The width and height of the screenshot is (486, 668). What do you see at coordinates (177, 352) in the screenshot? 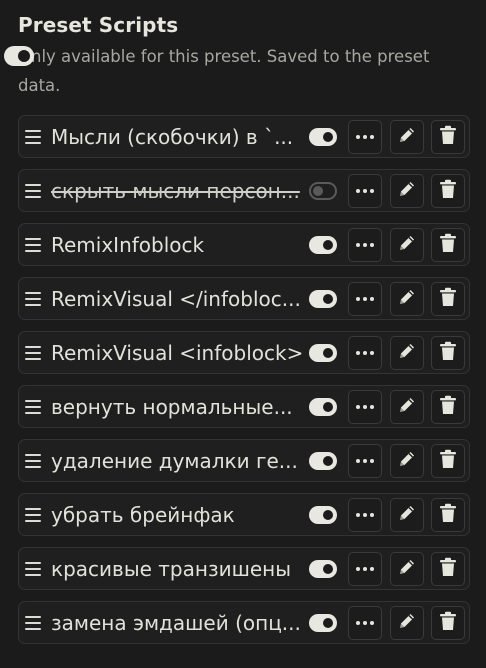
I see `script-name: RemixVisual <infoblock>` at bounding box center [177, 352].